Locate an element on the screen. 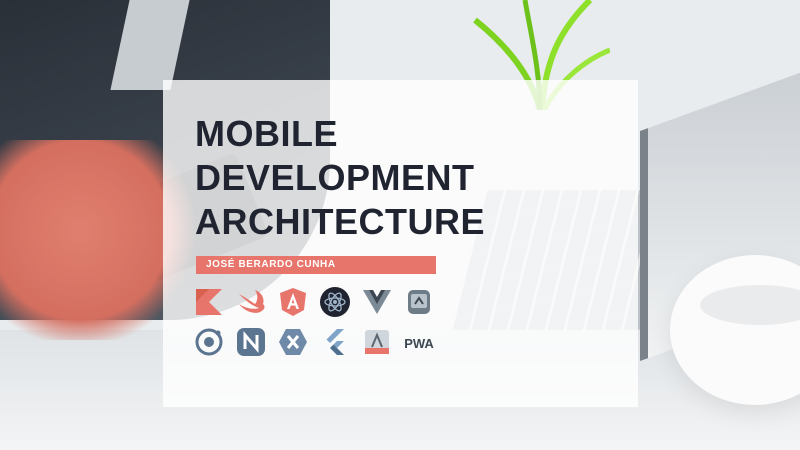  flutter-icon is located at coordinates (335, 342).